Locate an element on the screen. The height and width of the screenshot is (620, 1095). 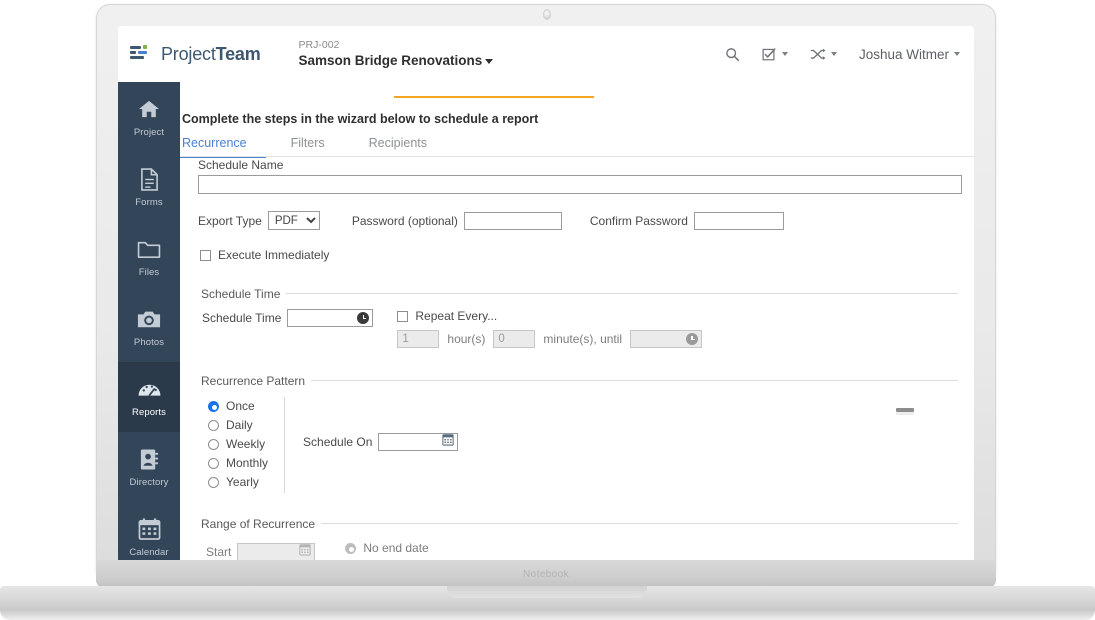
sidebar-item-forms: Forms is located at coordinates (149, 187).